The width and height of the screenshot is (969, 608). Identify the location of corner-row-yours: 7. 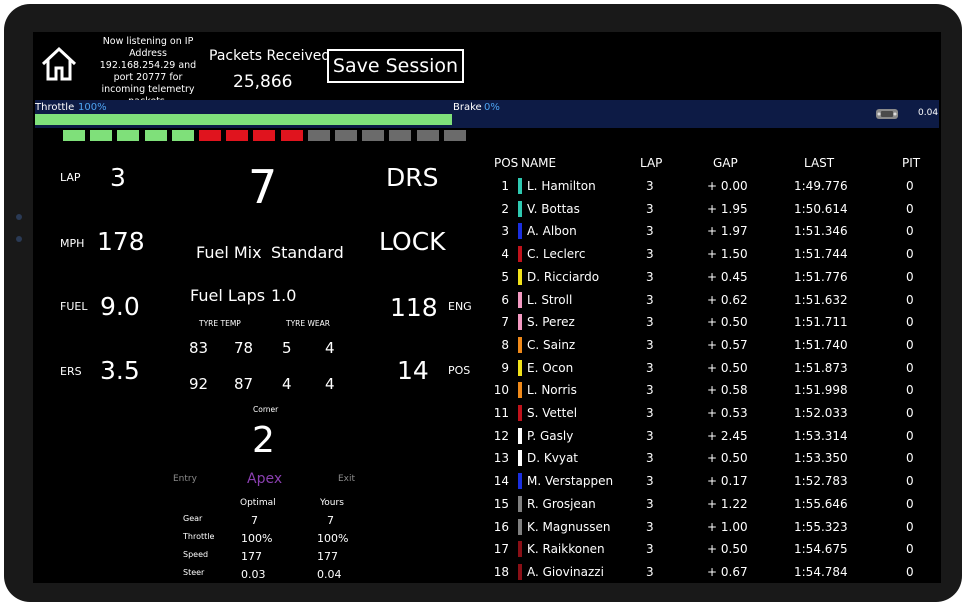
(330, 520).